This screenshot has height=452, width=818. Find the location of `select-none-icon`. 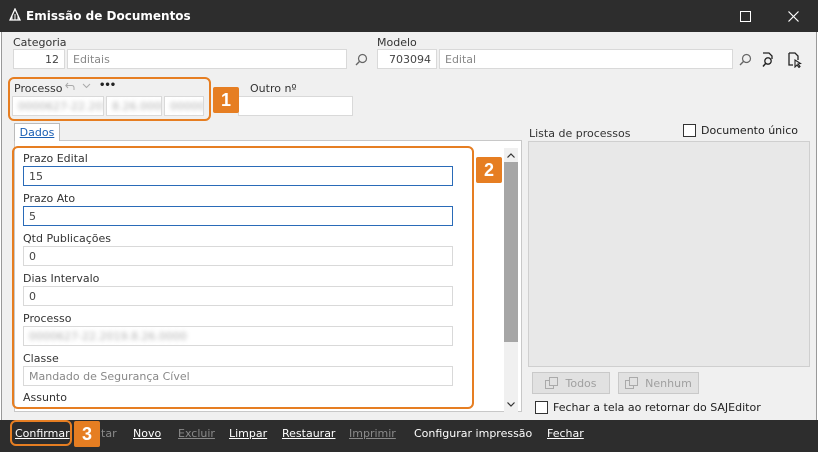

select-none-icon is located at coordinates (632, 383).